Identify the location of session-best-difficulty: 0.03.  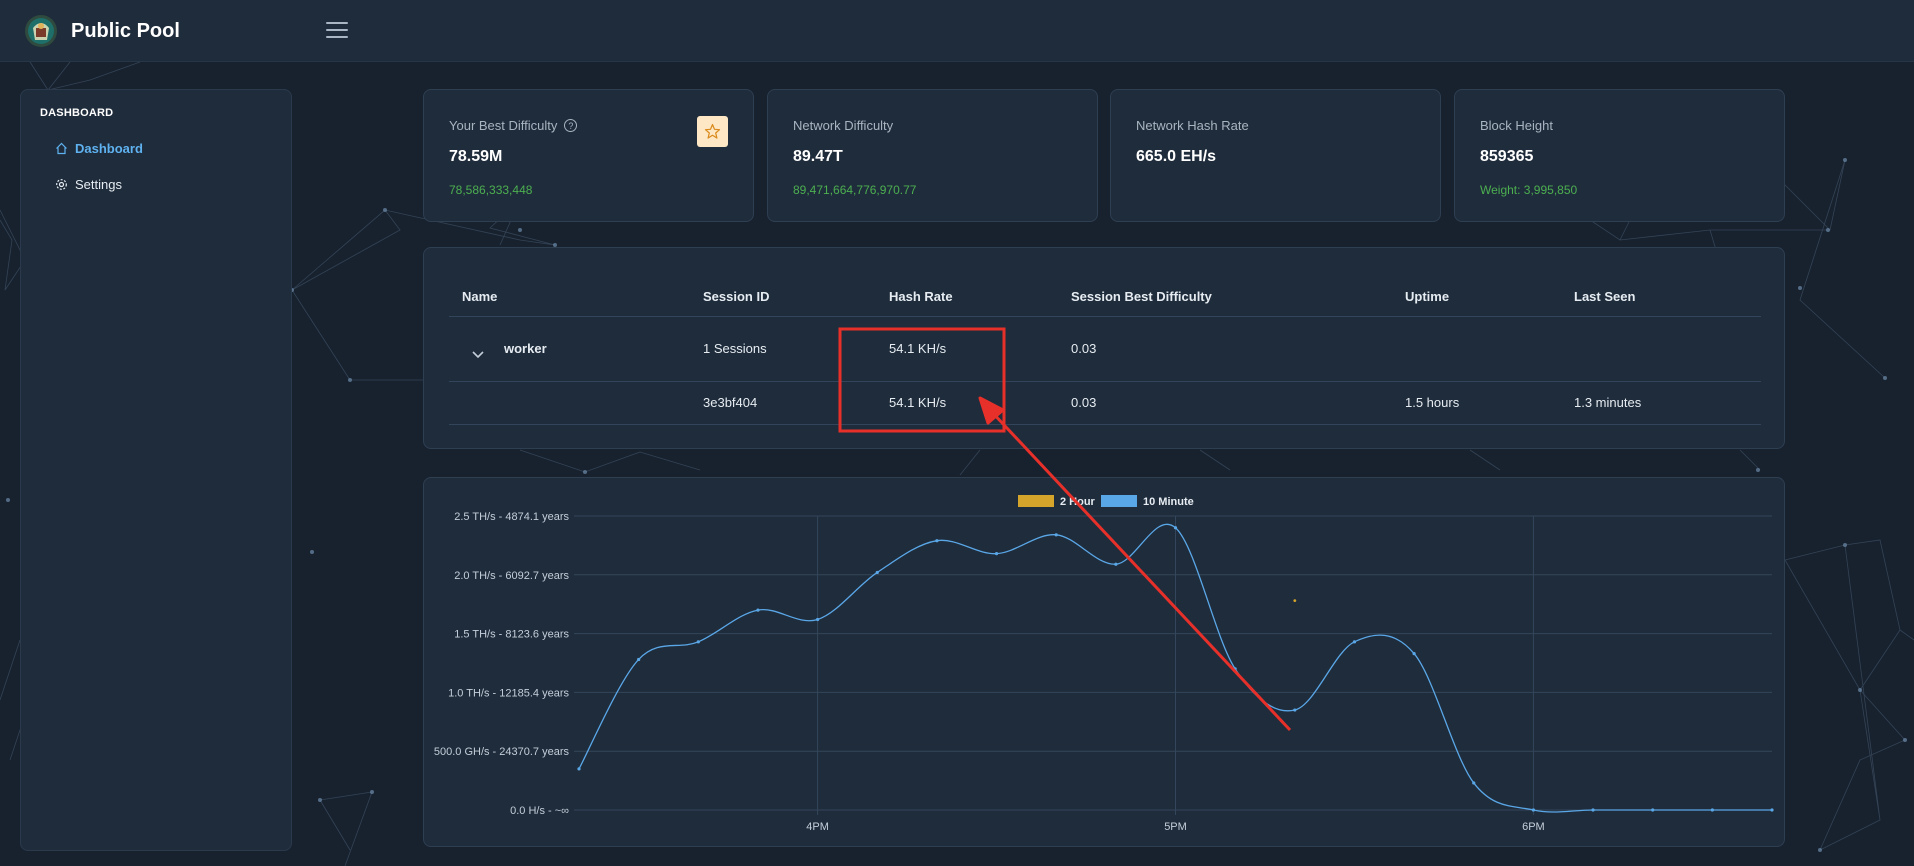
(1084, 402).